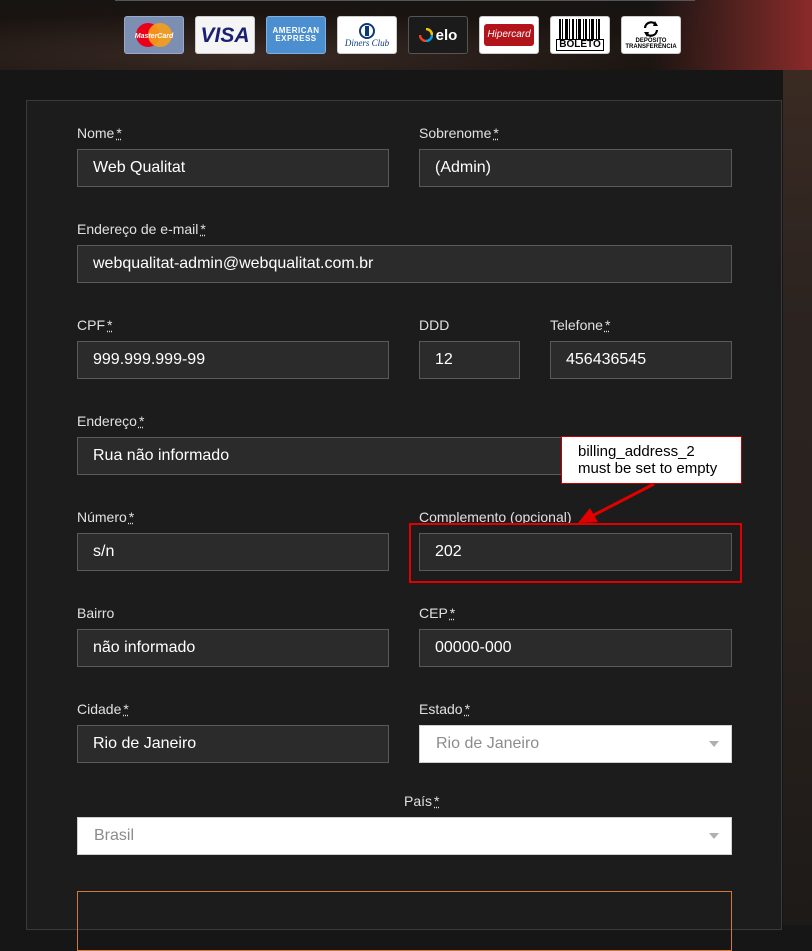 The image size is (812, 951). Describe the element at coordinates (575, 744) in the screenshot. I see `estado-select: Rio de Janeiro` at that location.